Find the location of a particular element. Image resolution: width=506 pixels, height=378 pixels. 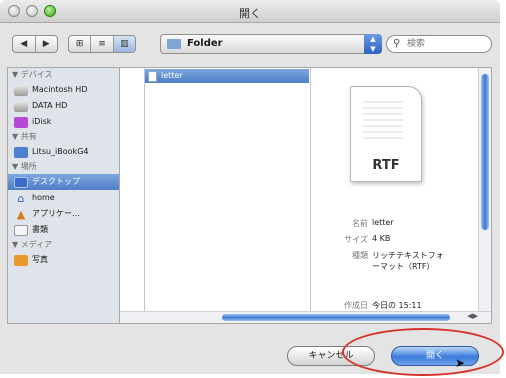

highlight-annotation is located at coordinates (423, 352).